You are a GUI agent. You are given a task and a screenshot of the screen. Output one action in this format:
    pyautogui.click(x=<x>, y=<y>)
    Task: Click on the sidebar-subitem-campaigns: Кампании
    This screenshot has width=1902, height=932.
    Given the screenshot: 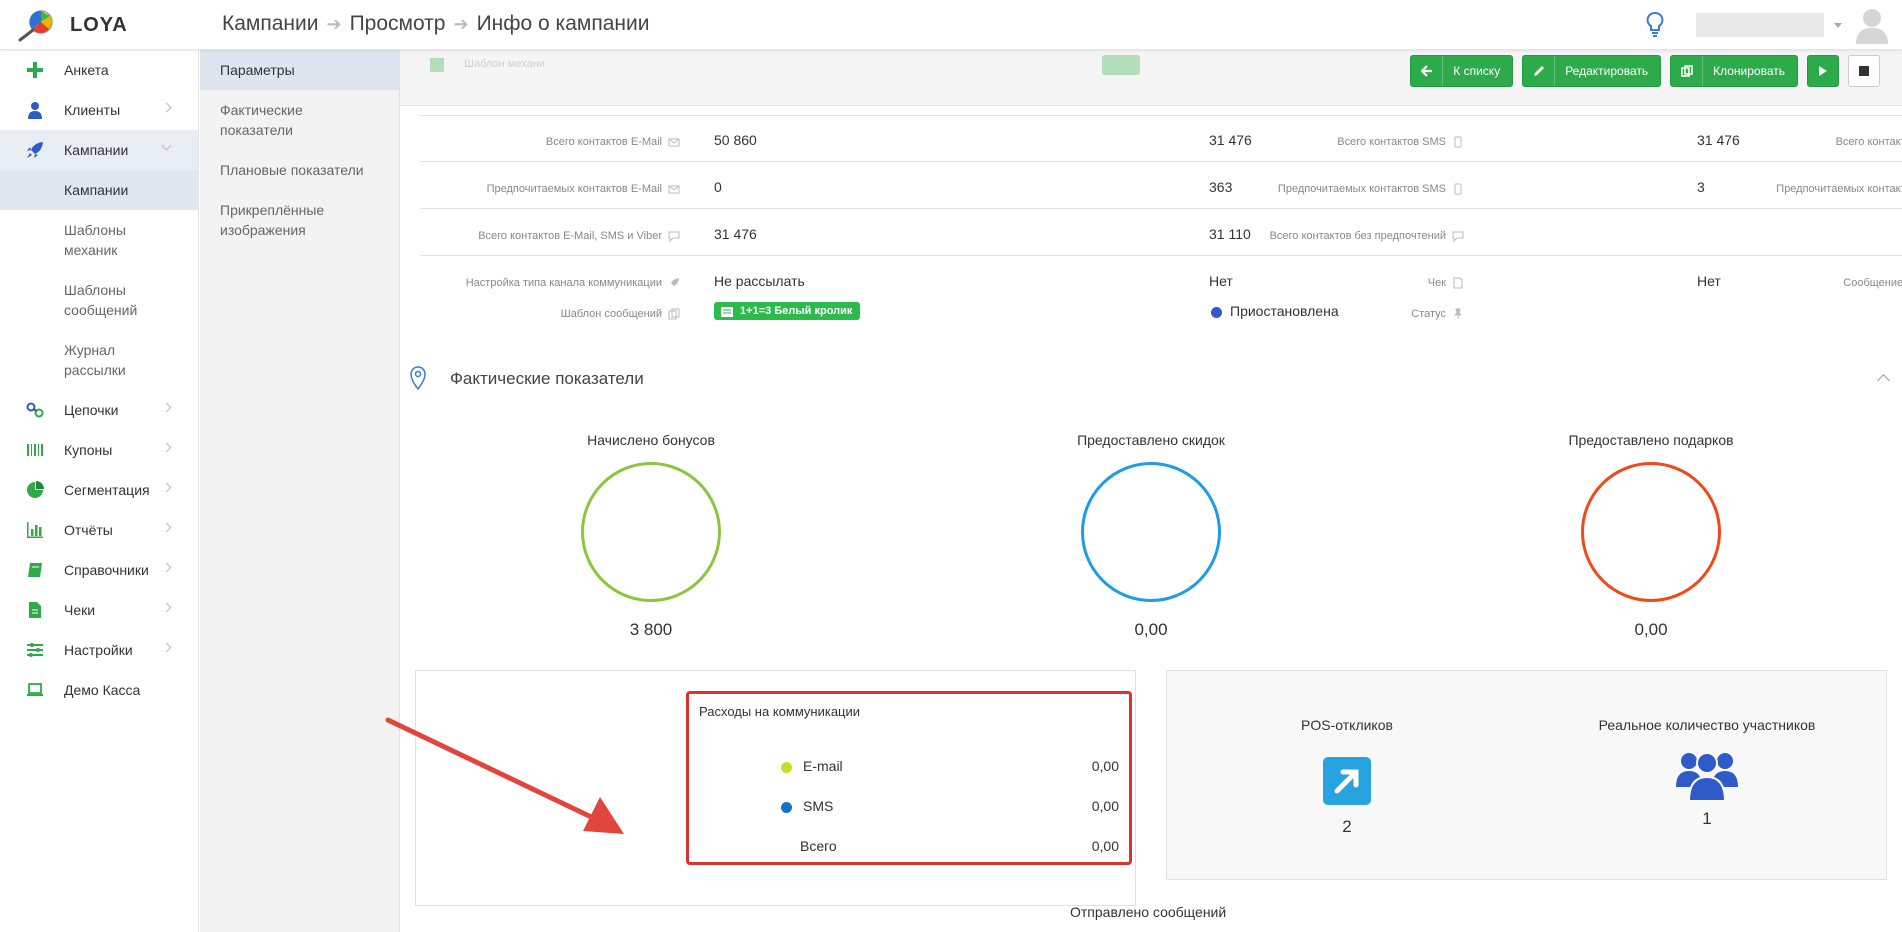 What is the action you would take?
    pyautogui.click(x=99, y=190)
    